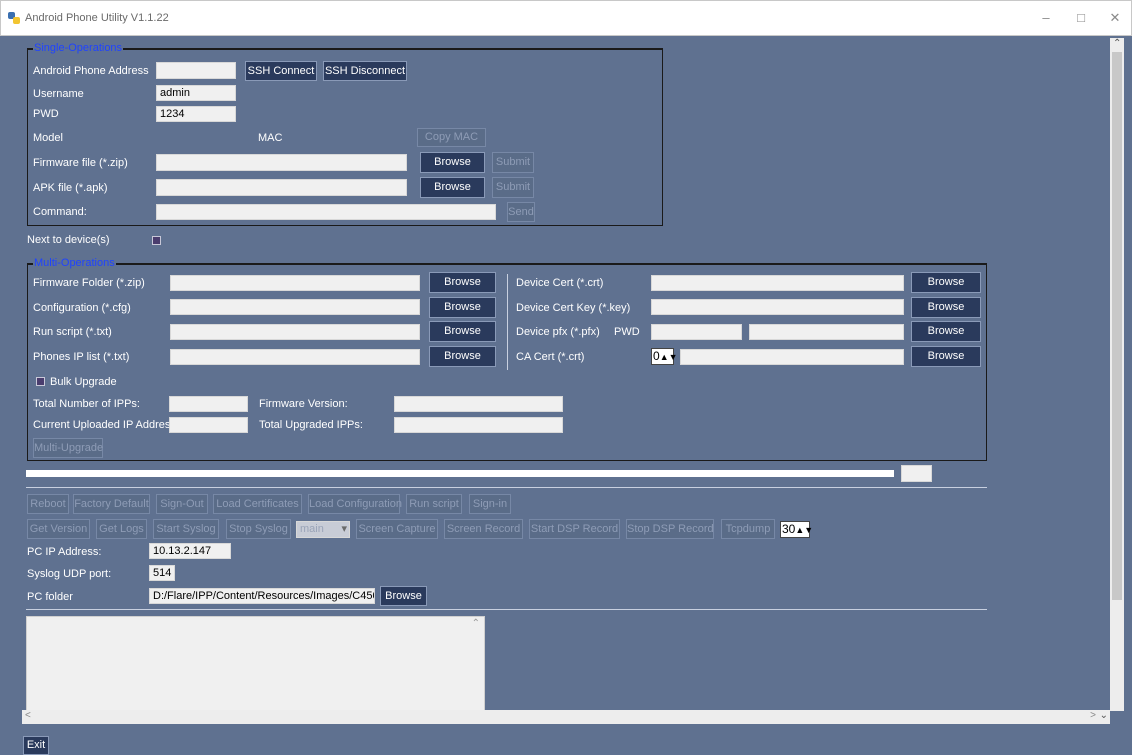 The image size is (1132, 755). What do you see at coordinates (196, 70) in the screenshot?
I see `phone-address-input` at bounding box center [196, 70].